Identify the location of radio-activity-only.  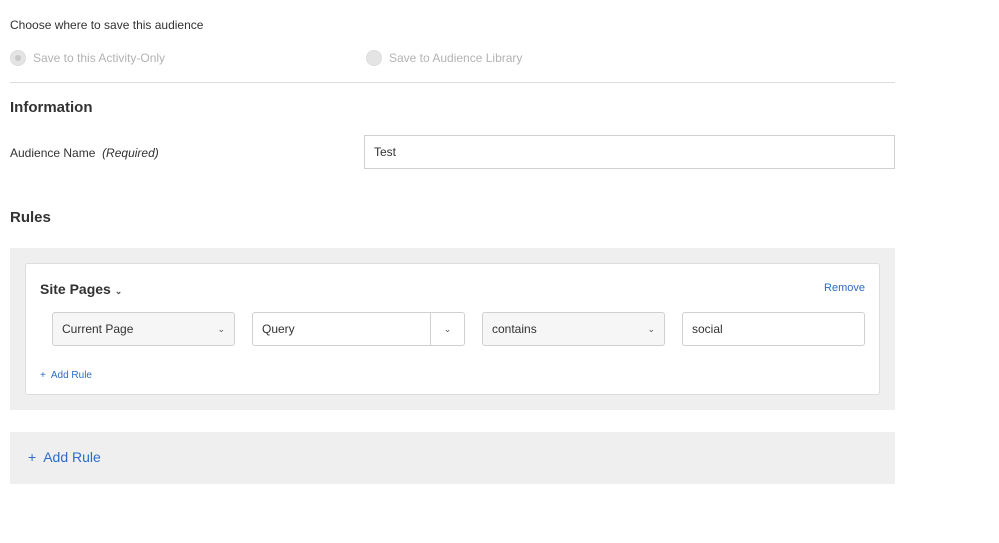
(18, 58).